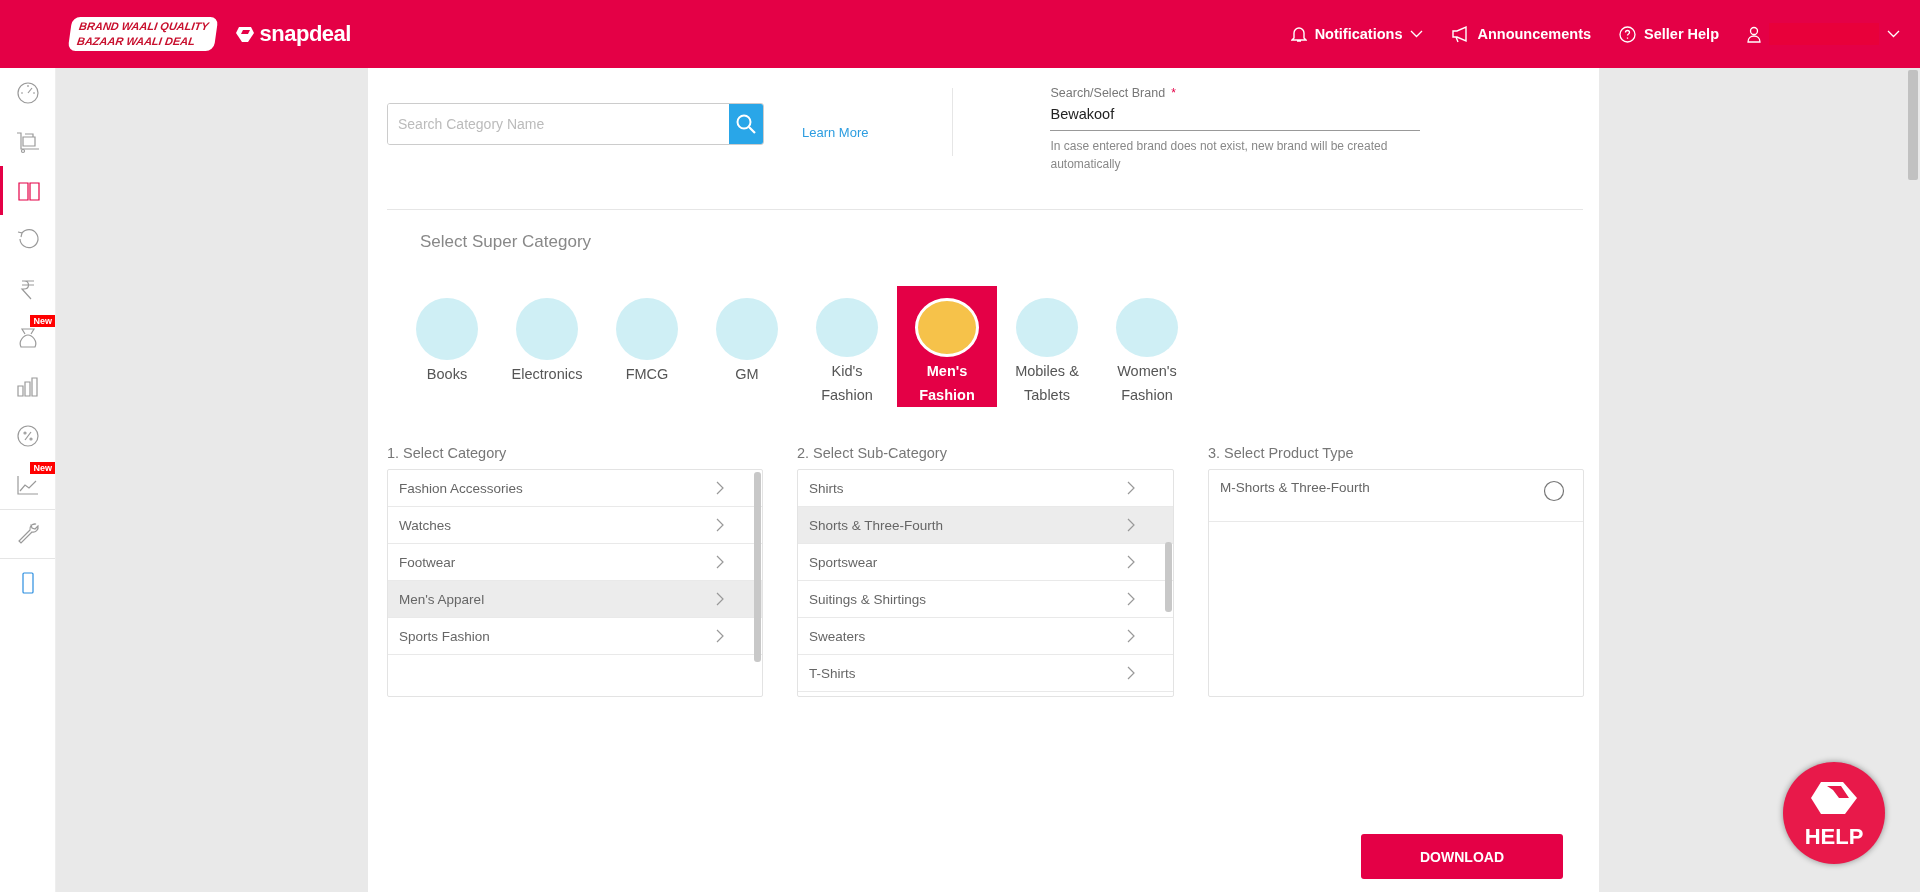 The width and height of the screenshot is (1920, 892). What do you see at coordinates (1147, 346) in the screenshot?
I see `category-tile: Women's Fashion` at bounding box center [1147, 346].